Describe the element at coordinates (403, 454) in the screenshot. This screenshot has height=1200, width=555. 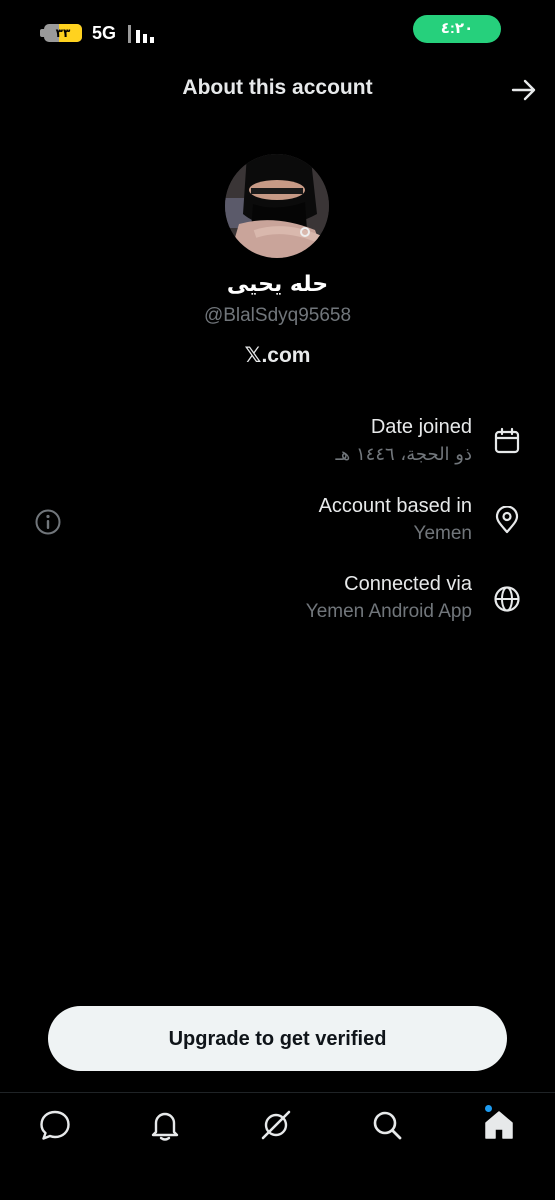
I see `date-joined-value: ذو الحجة، ١٤٤٦ هـ` at that location.